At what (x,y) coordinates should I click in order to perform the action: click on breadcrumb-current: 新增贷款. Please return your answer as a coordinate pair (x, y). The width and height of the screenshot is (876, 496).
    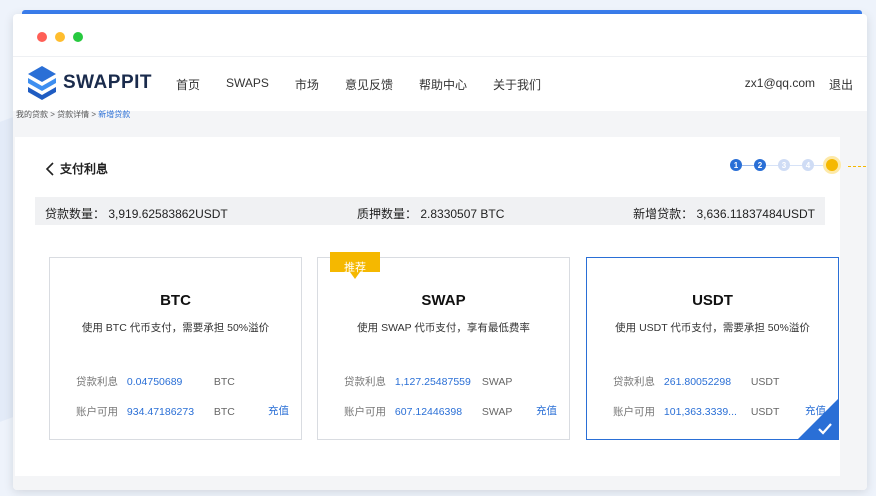
    Looking at the image, I should click on (114, 114).